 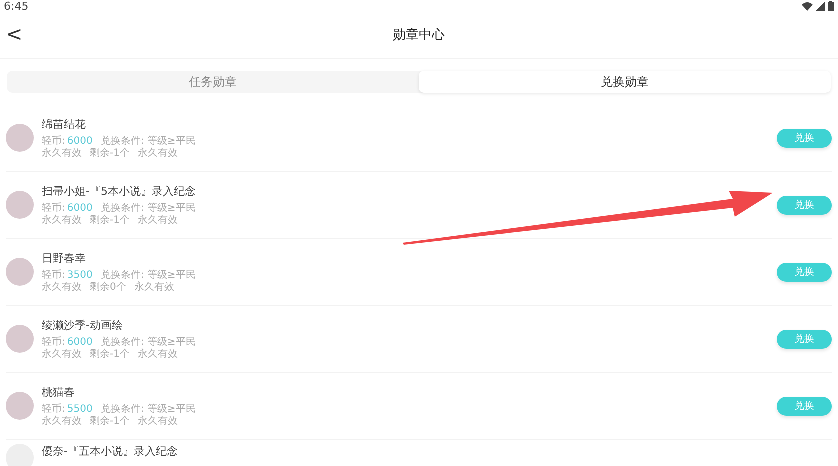 I want to click on signal-icon, so click(x=820, y=6).